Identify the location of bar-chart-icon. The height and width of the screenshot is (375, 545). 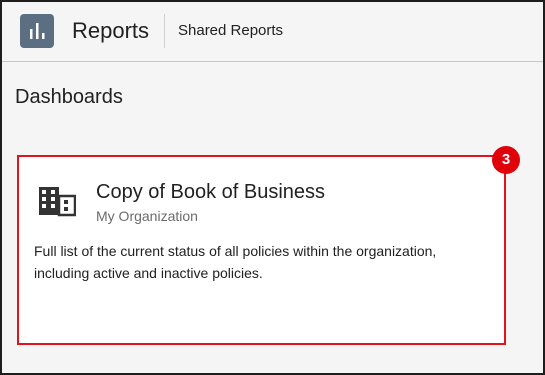
(37, 31).